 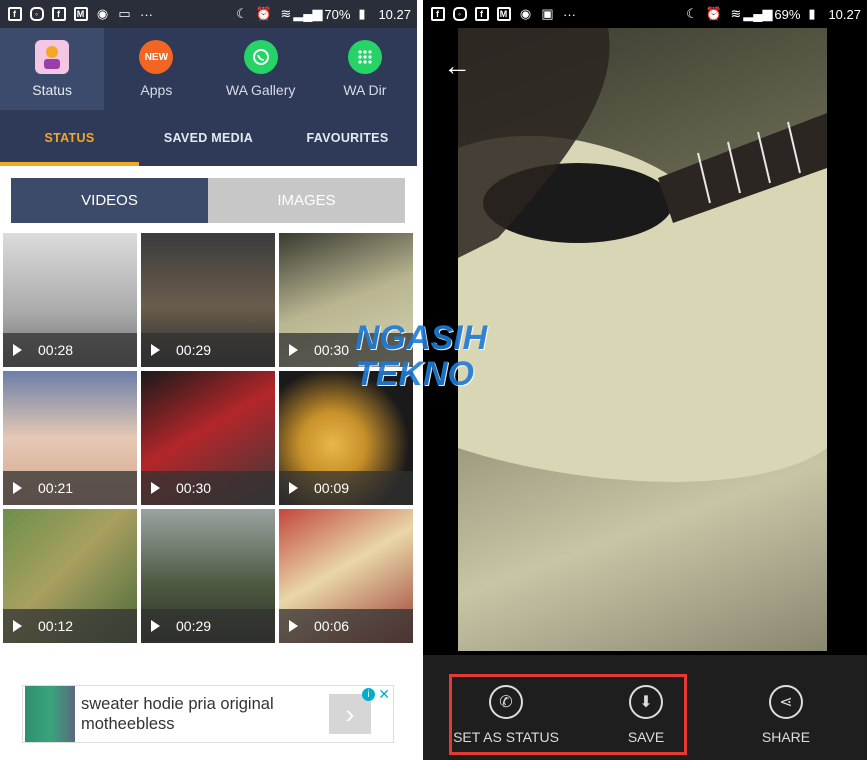 I want to click on share-button: ⋖ SHARE, so click(x=786, y=715).